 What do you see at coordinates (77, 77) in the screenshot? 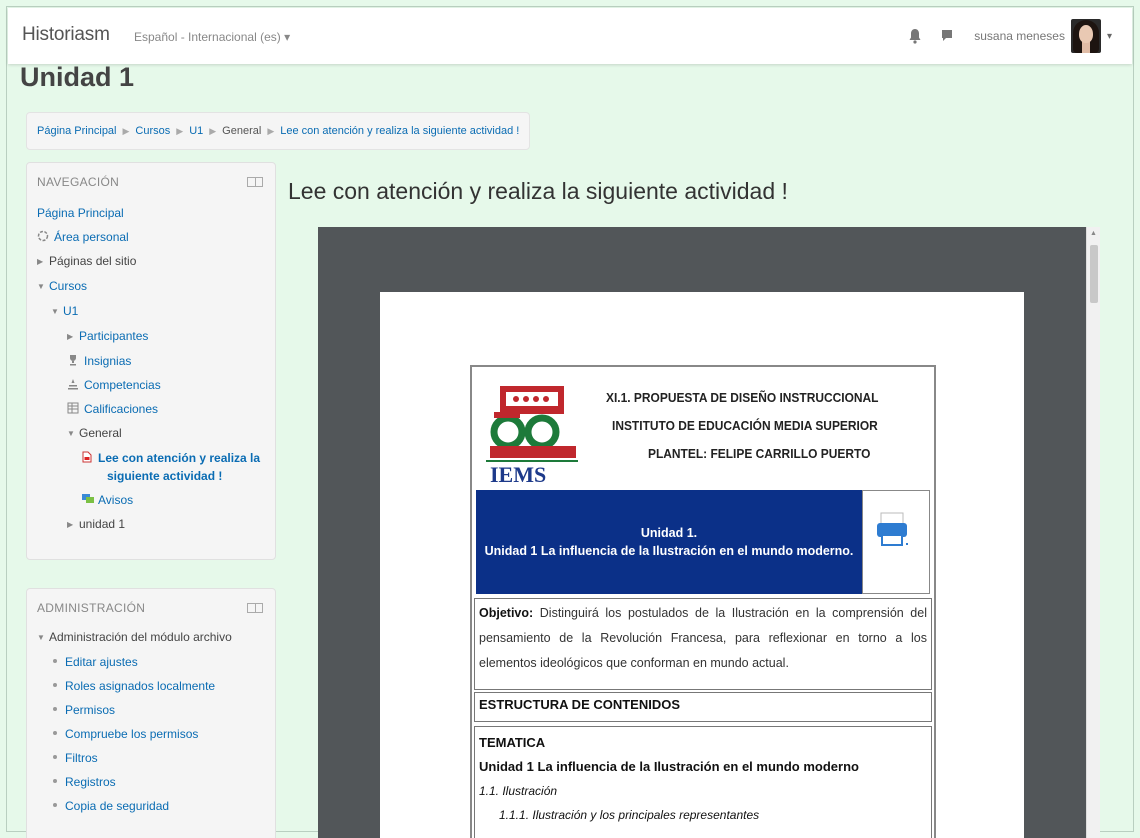
I see `page-title: Unidad 1` at bounding box center [77, 77].